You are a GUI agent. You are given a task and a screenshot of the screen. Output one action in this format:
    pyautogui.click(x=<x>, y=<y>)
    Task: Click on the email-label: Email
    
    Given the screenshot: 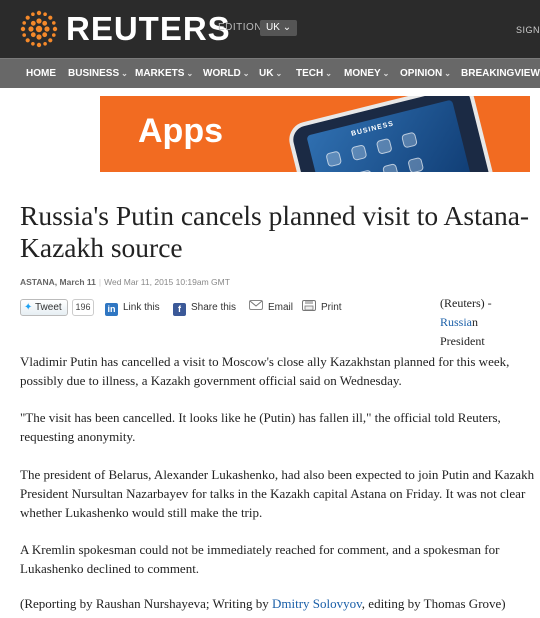 What is the action you would take?
    pyautogui.click(x=281, y=307)
    